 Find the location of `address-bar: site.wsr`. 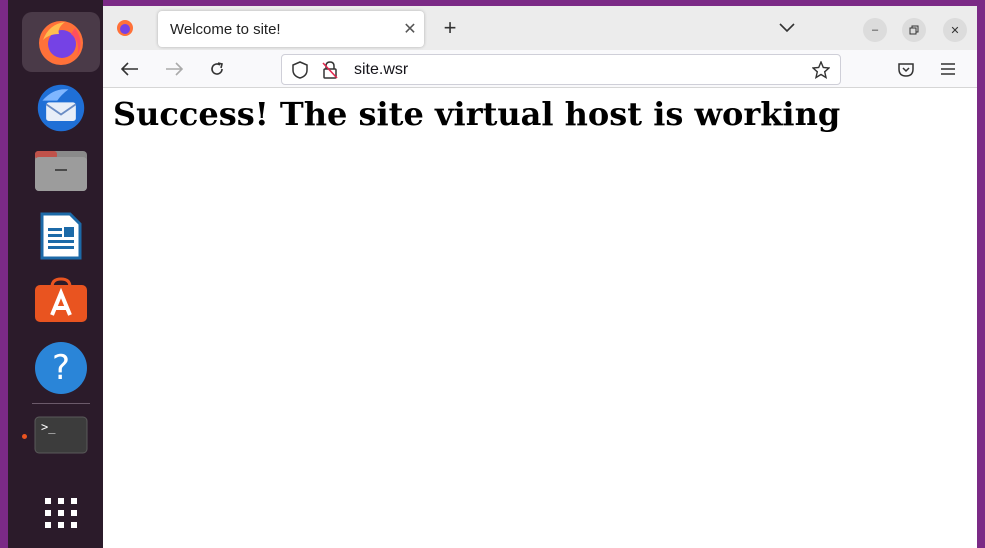

address-bar: site.wsr is located at coordinates (561, 69).